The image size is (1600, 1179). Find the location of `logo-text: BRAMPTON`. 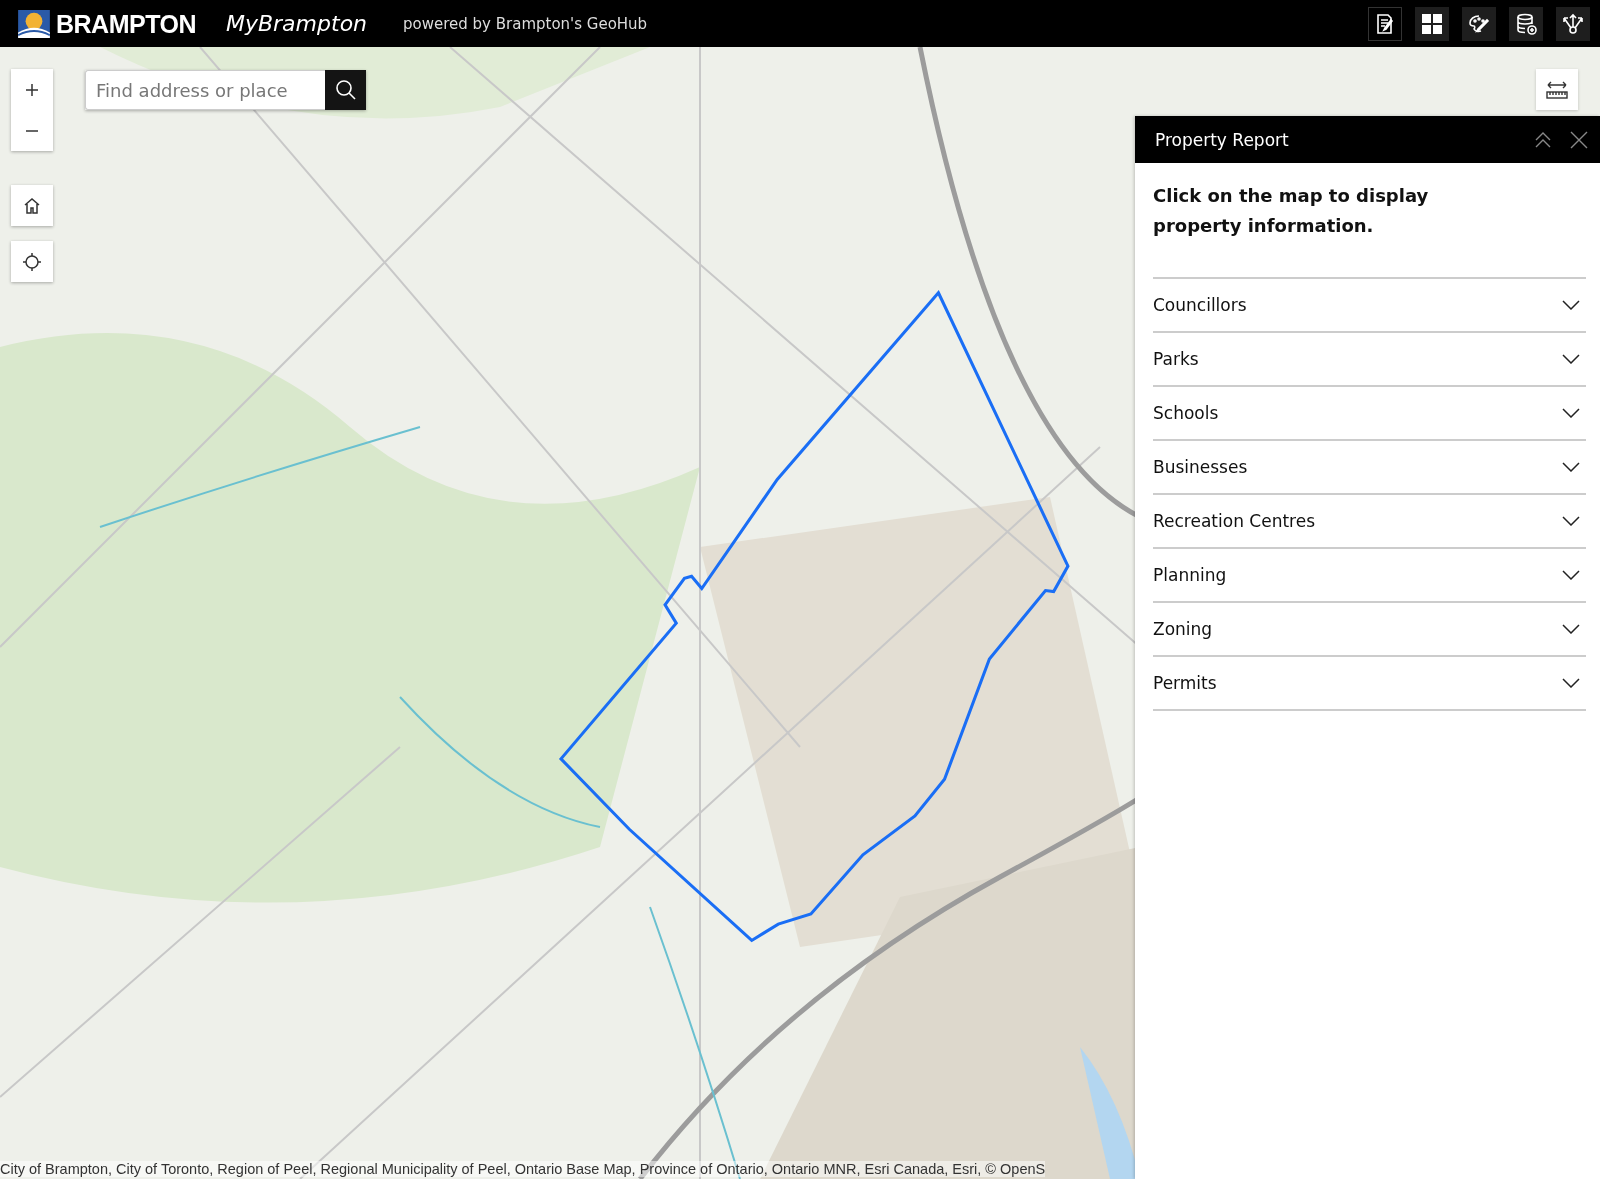

logo-text: BRAMPTON is located at coordinates (126, 23).